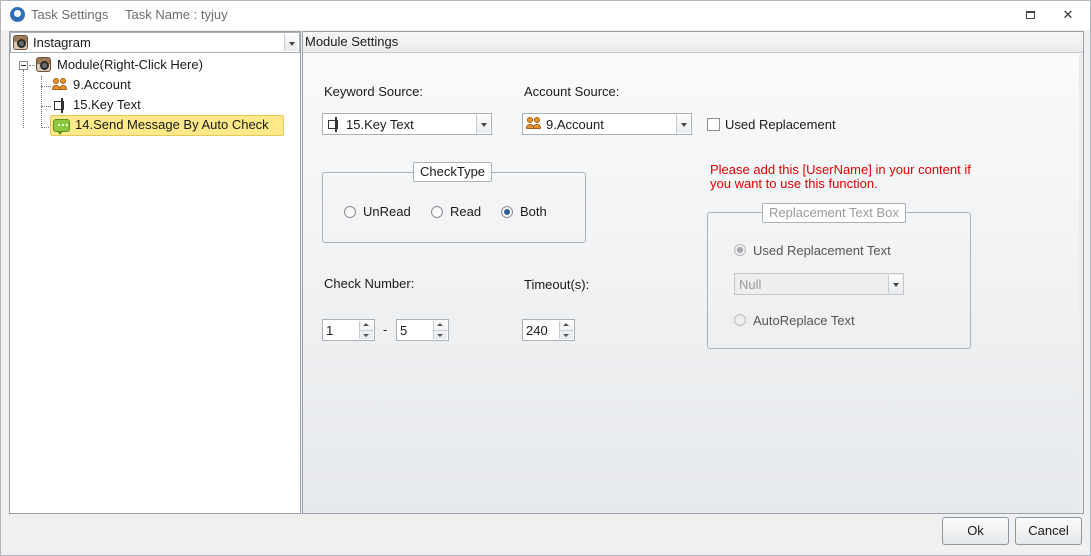 The width and height of the screenshot is (1091, 556). Describe the element at coordinates (352, 41) in the screenshot. I see `panel-title: Module Settings` at that location.